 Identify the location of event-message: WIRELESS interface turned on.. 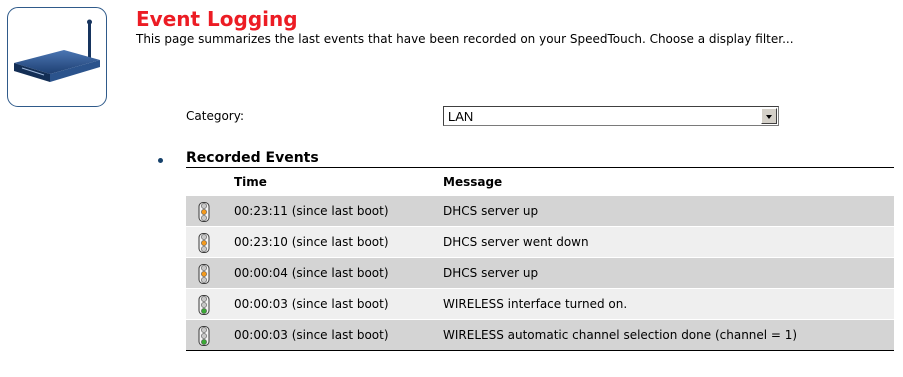
(535, 304).